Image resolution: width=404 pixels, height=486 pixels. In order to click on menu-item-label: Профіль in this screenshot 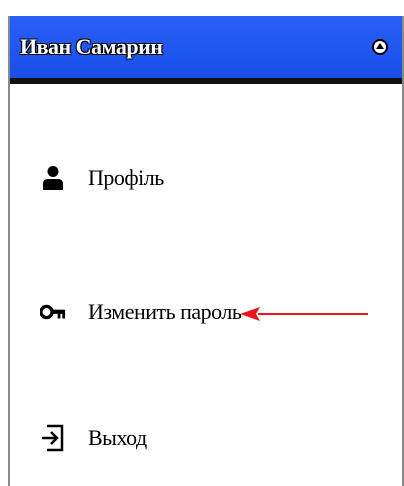, I will do `click(126, 177)`.